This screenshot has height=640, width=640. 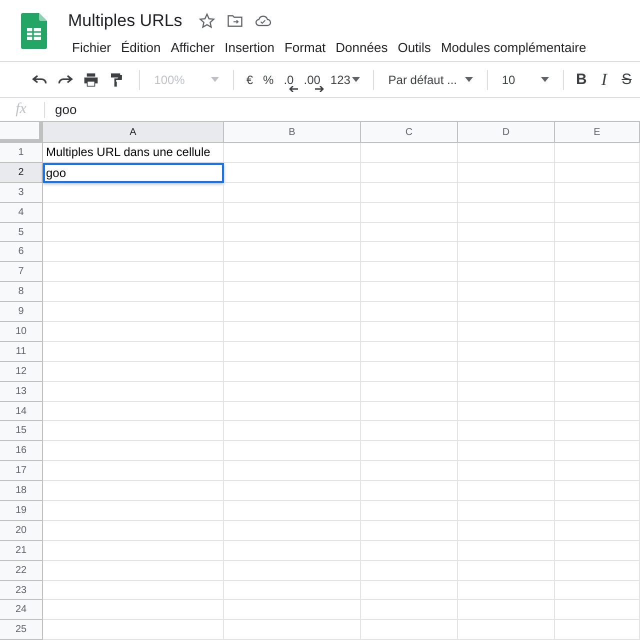 I want to click on row-header: 5, so click(x=21, y=232).